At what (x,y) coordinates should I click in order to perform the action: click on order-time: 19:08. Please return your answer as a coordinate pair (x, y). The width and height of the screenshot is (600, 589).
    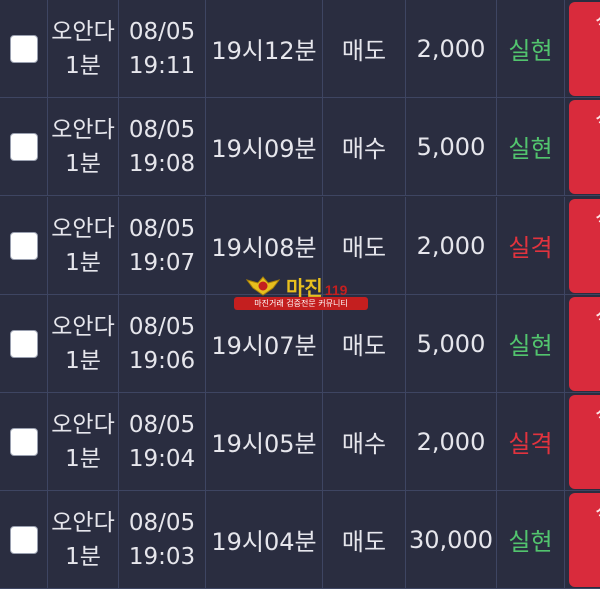
    Looking at the image, I should click on (162, 163).